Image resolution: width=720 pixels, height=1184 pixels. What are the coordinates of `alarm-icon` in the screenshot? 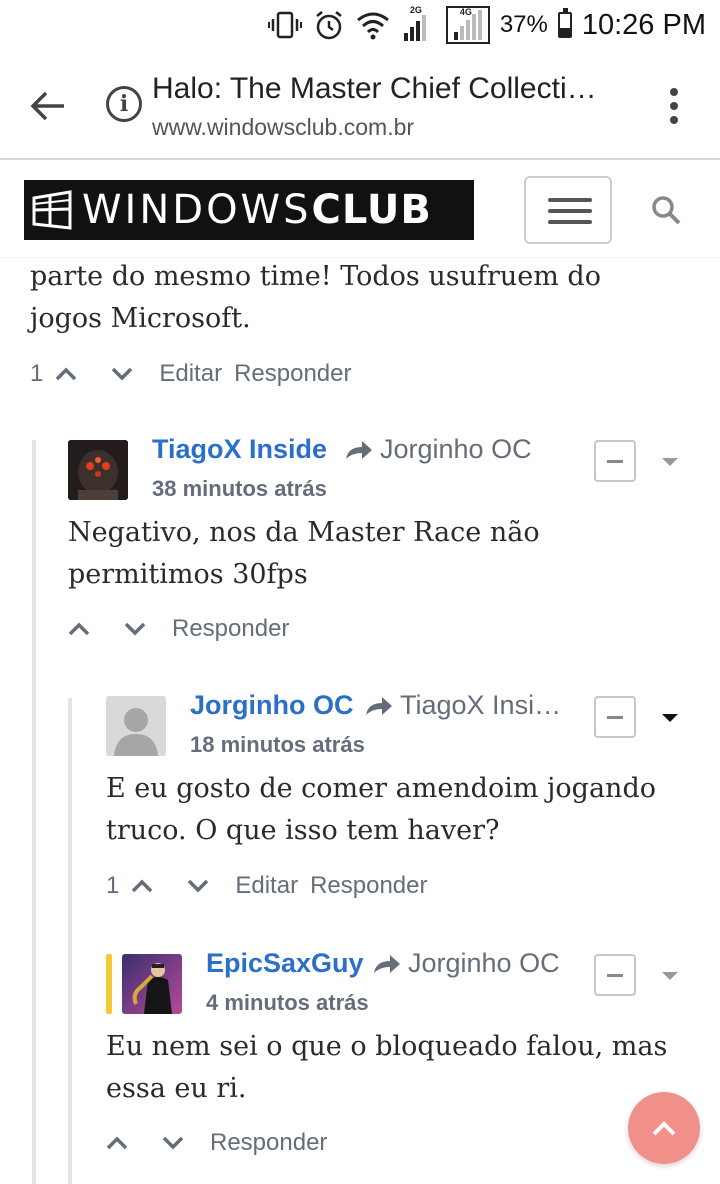 It's located at (329, 25).